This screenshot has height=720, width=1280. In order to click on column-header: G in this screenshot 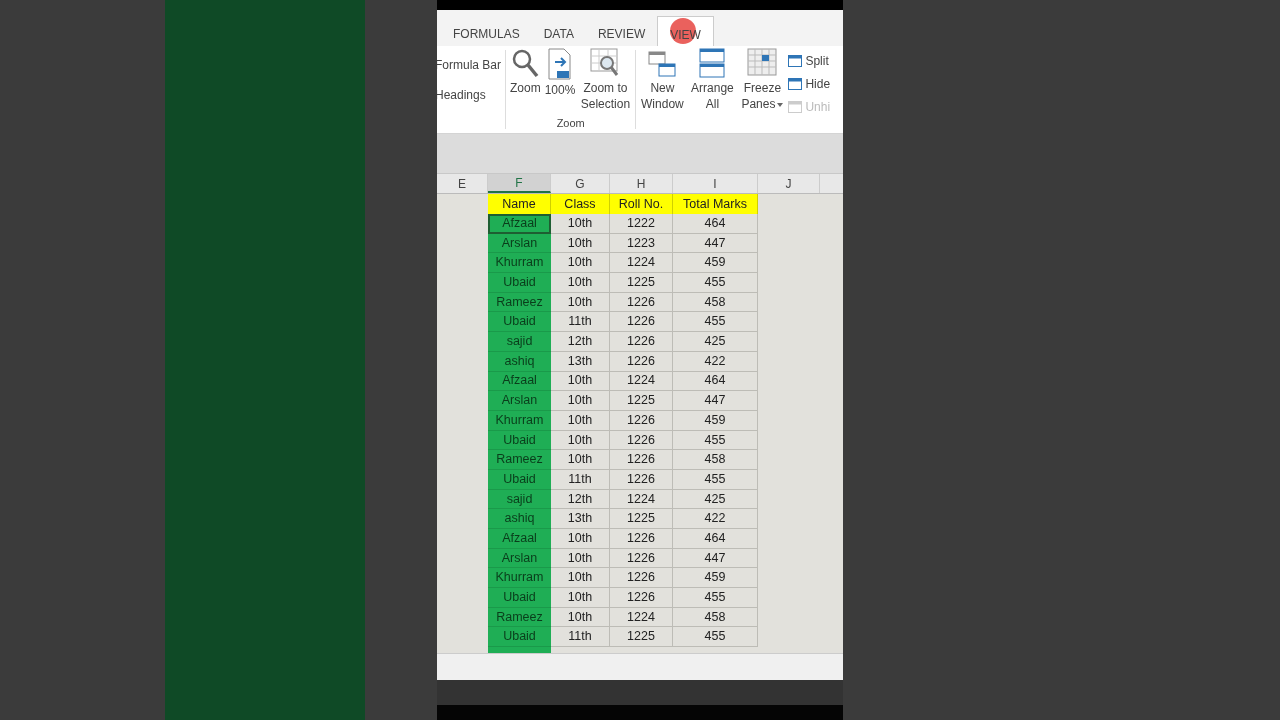, I will do `click(580, 183)`.